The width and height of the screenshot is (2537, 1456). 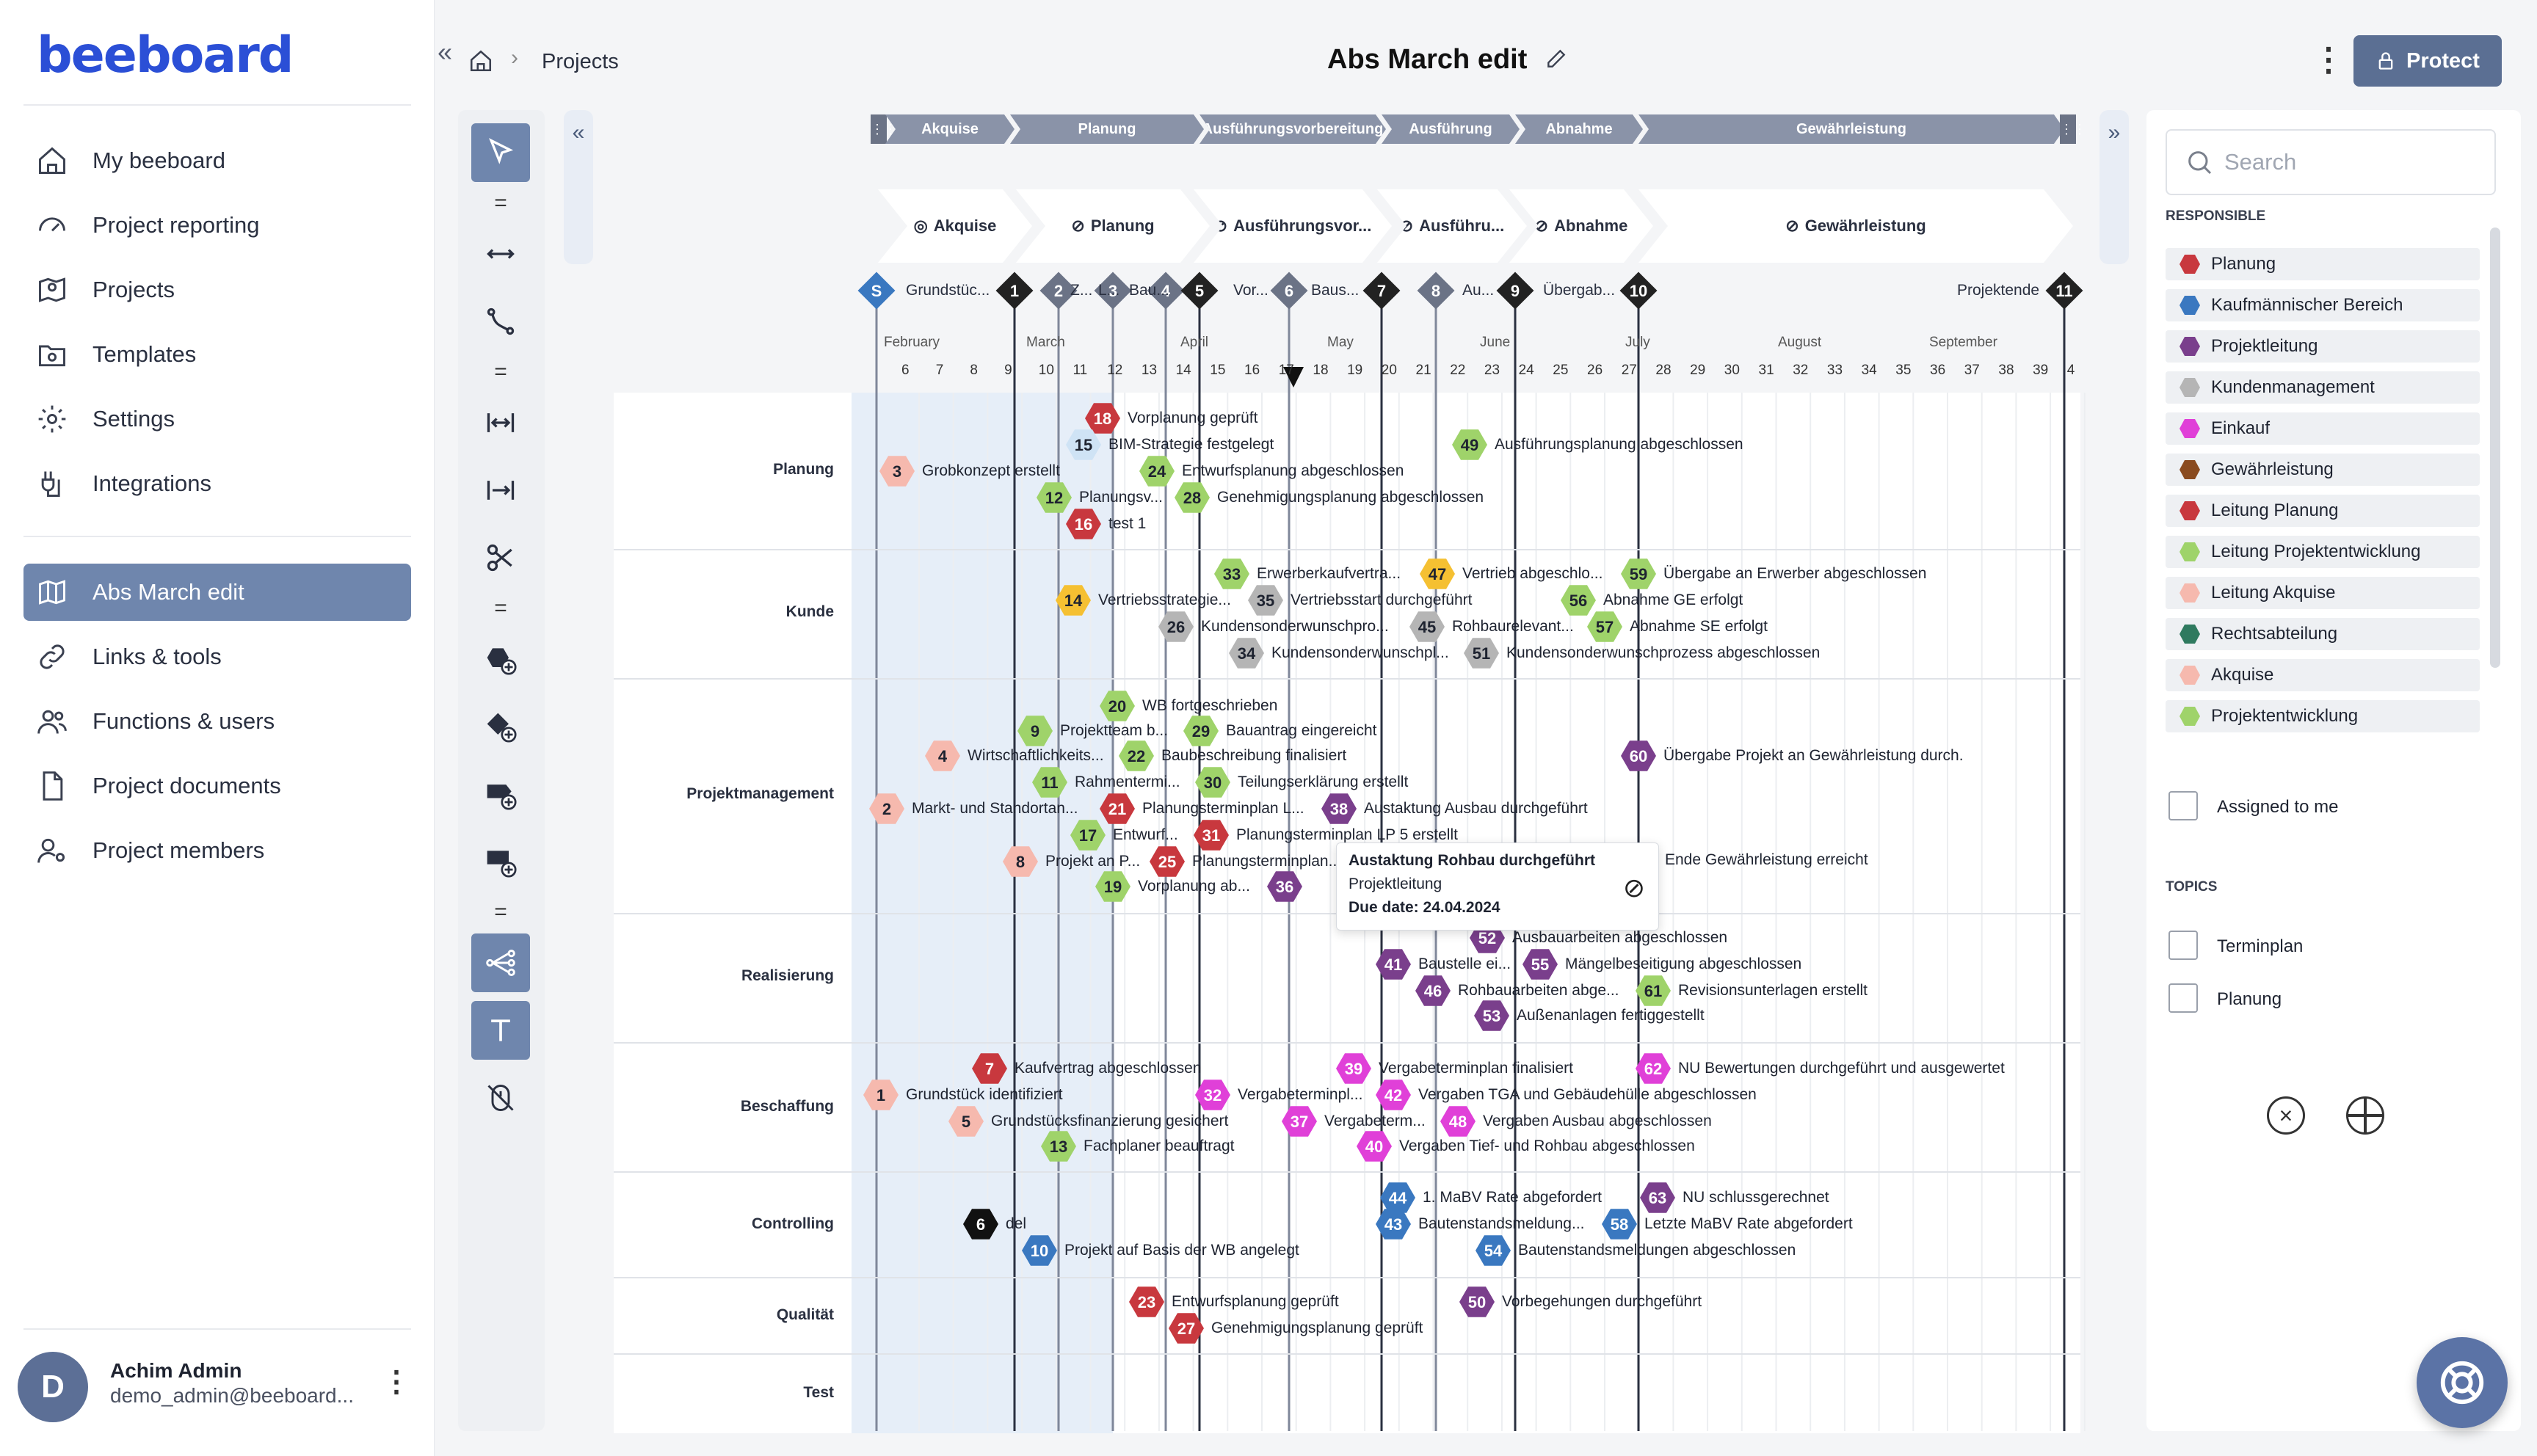 What do you see at coordinates (1347, 835) in the screenshot?
I see `task-label: Planungsterminplan LP 5 erstellt` at bounding box center [1347, 835].